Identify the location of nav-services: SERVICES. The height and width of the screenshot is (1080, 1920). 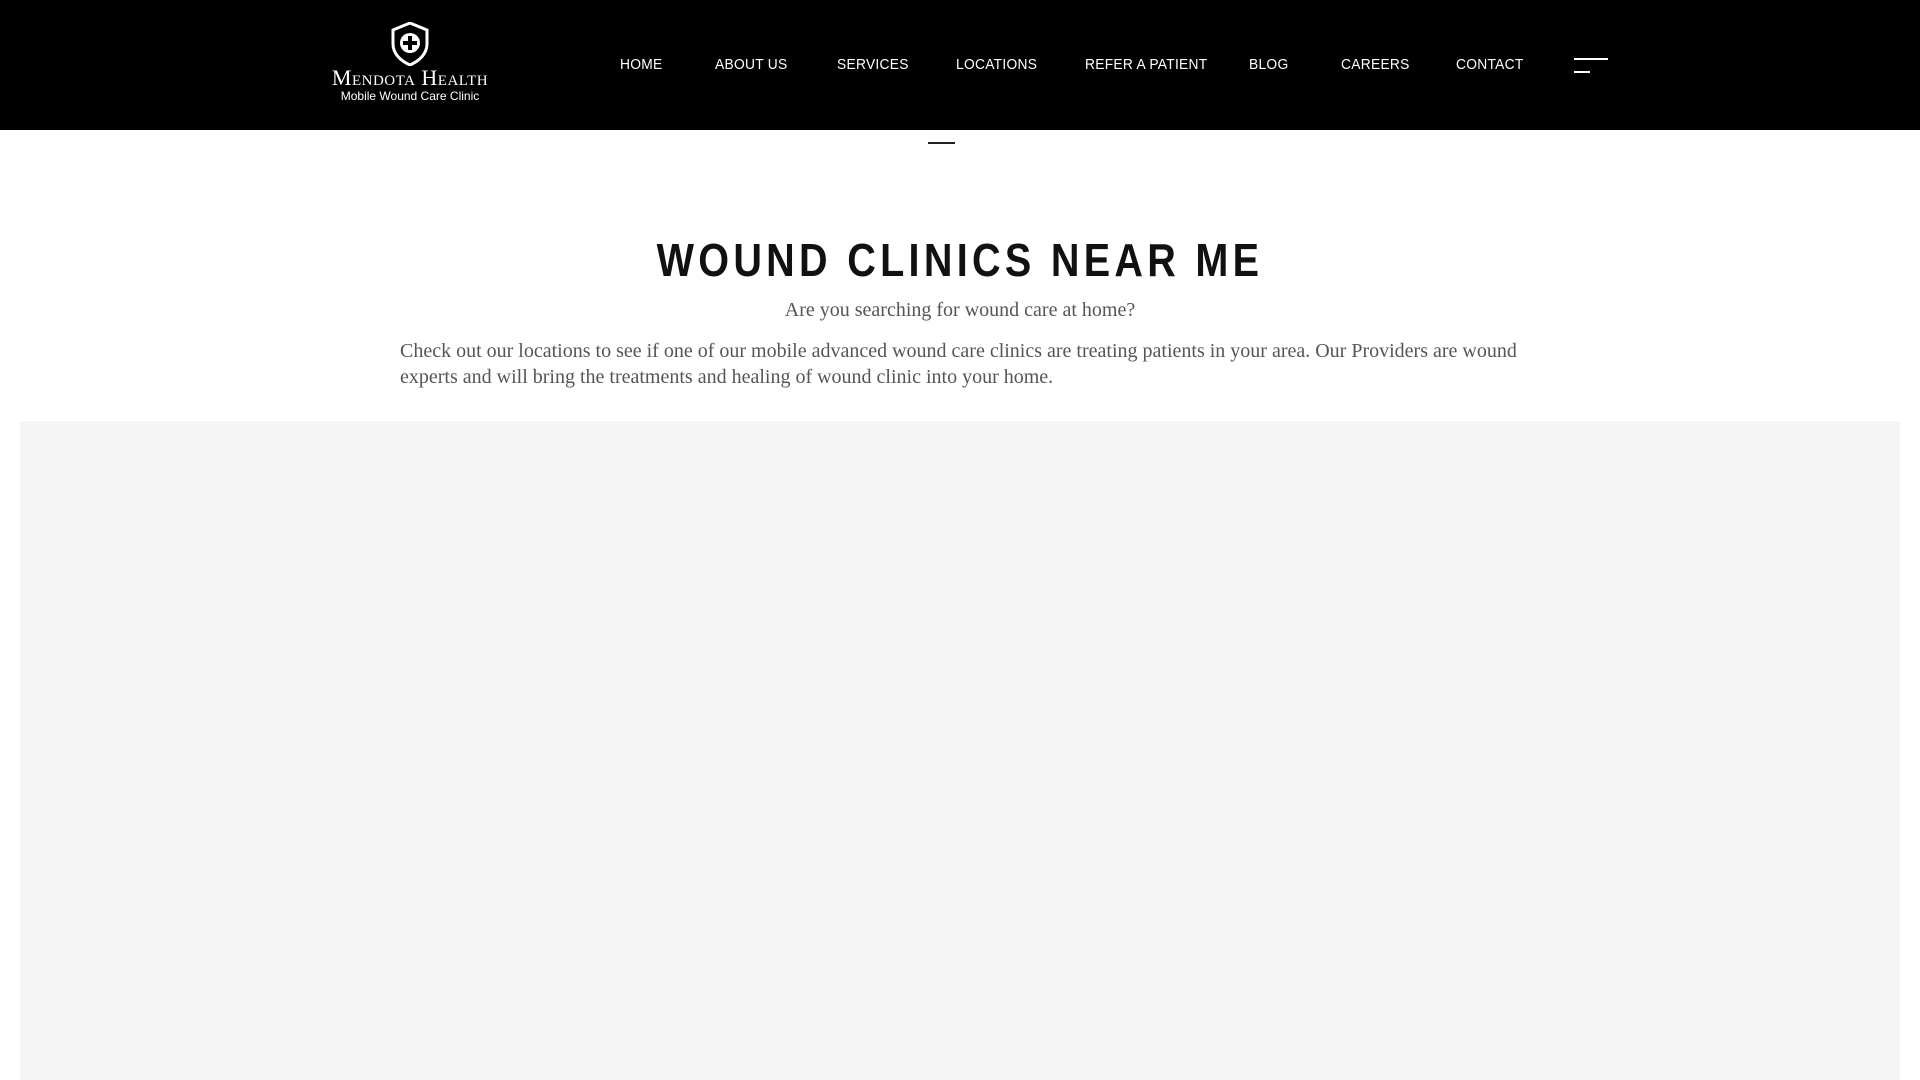
(873, 65).